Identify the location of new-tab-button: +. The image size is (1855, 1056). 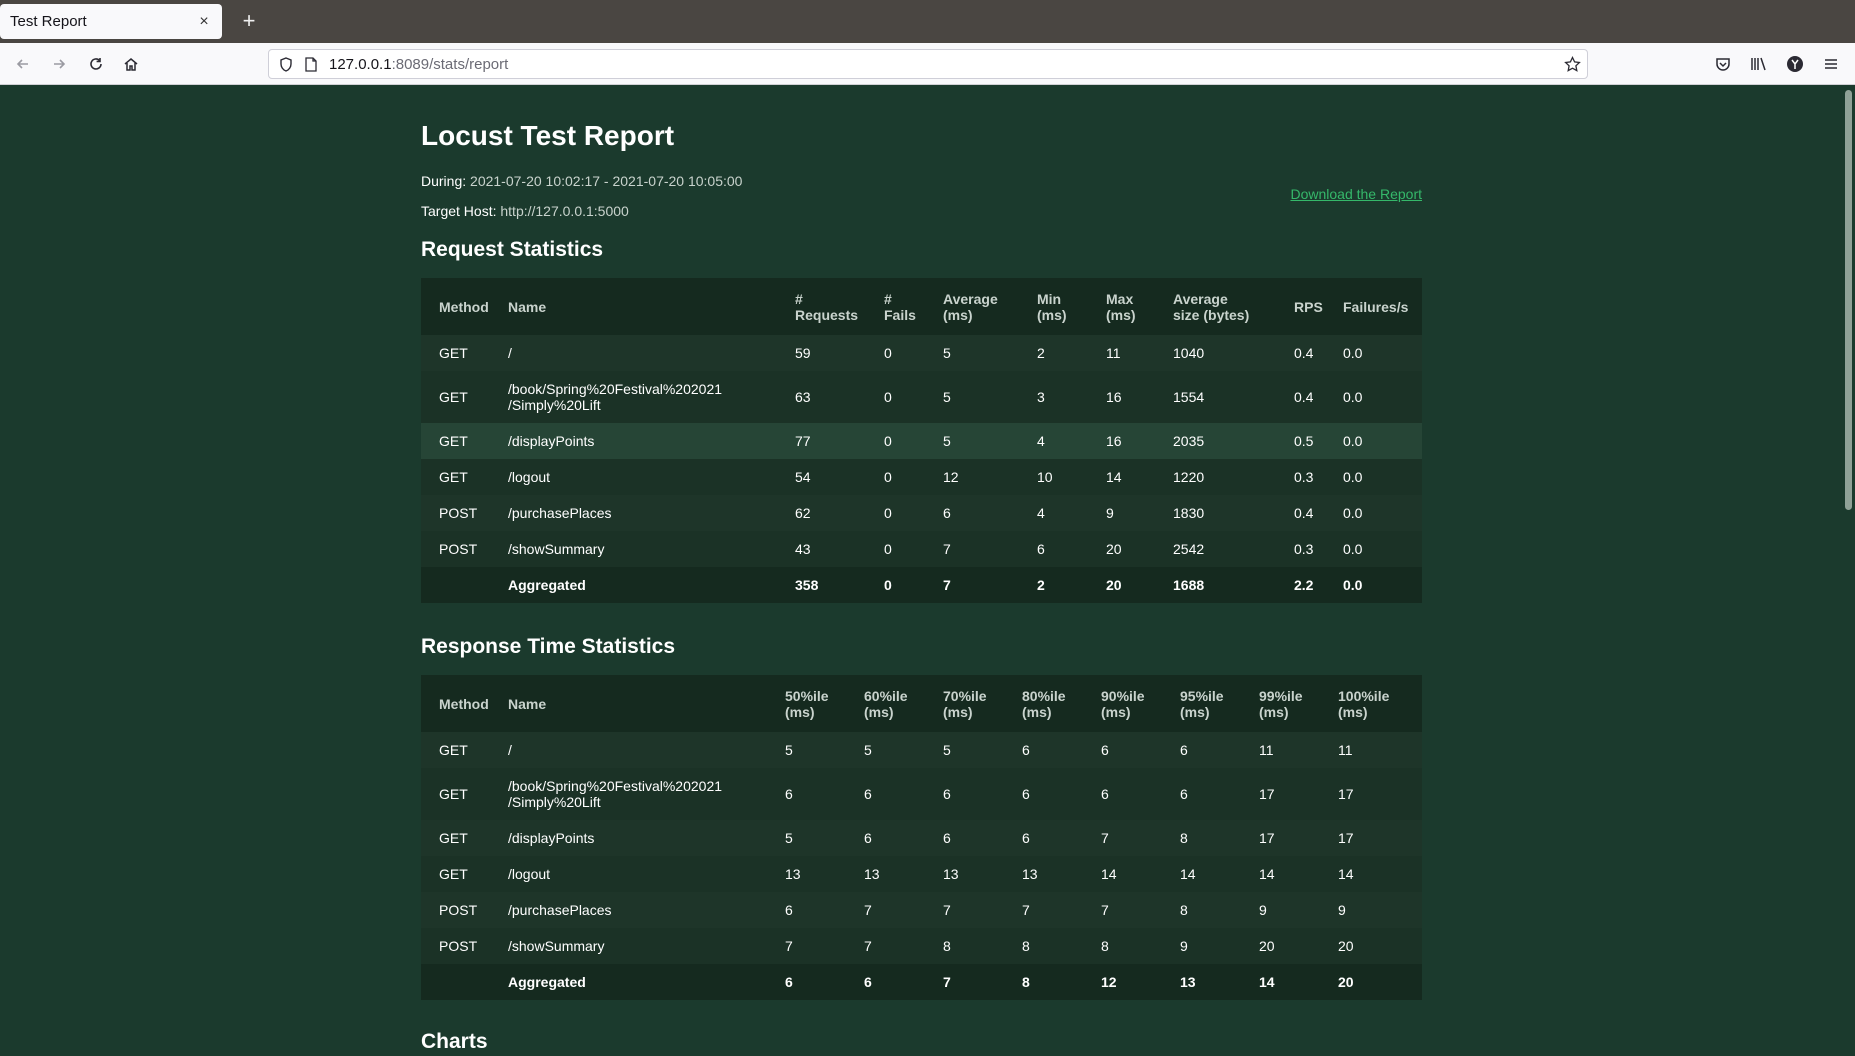
(249, 21).